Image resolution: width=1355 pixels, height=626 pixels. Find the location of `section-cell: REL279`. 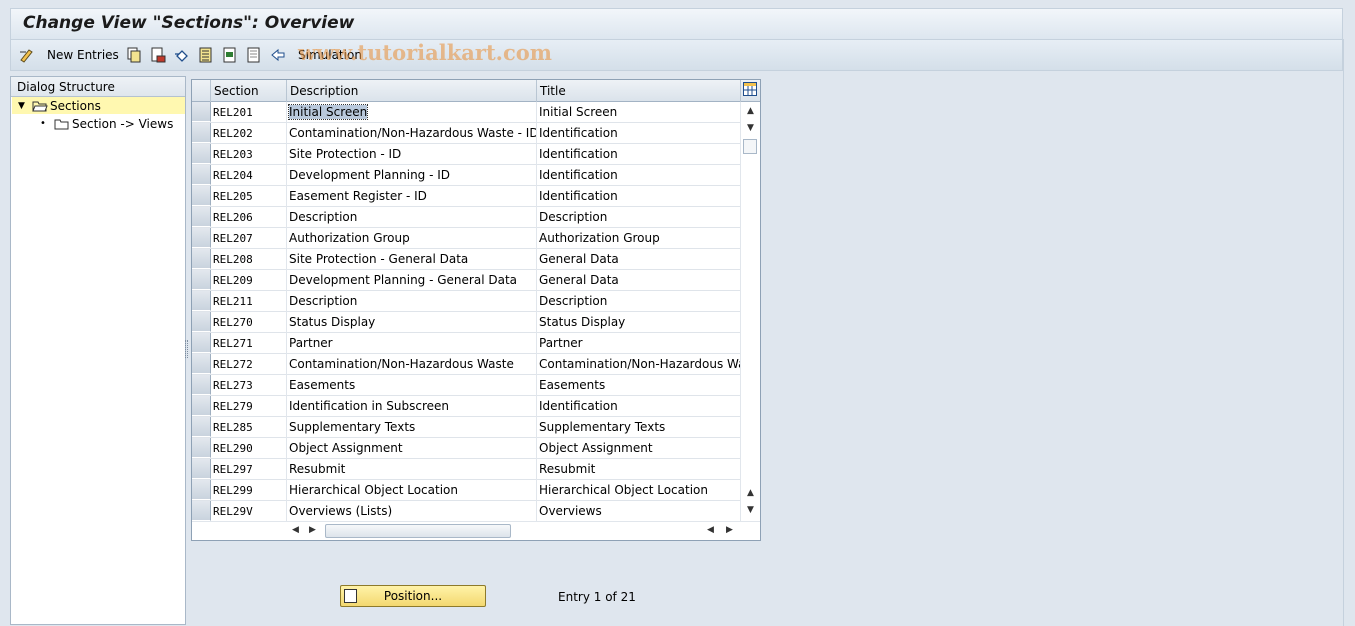

section-cell: REL279 is located at coordinates (249, 406).